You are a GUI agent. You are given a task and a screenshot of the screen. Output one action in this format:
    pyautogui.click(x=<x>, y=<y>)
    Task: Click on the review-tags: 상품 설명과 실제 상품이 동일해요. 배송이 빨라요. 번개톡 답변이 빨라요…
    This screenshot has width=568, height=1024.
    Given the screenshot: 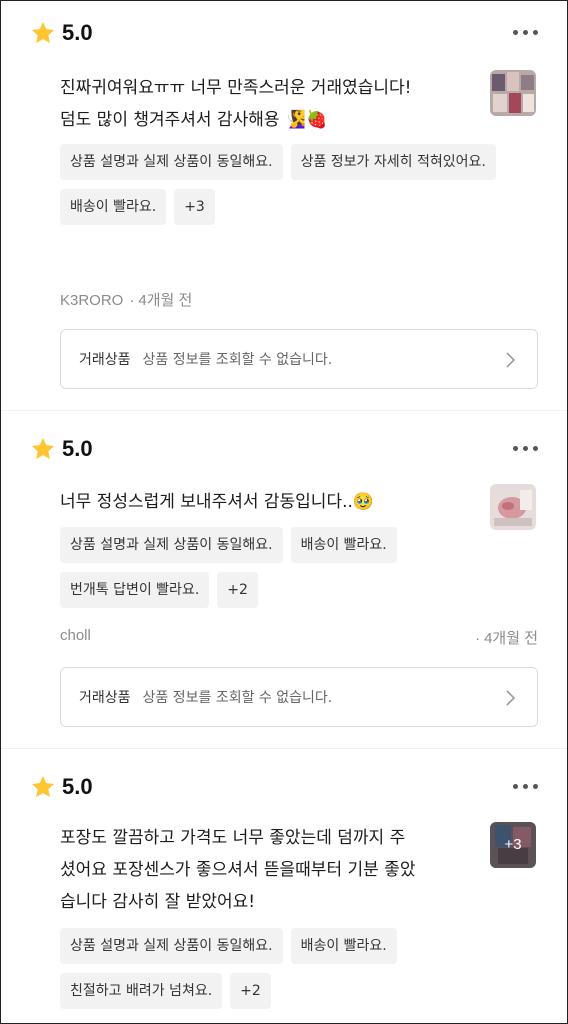 What is the action you would take?
    pyautogui.click(x=280, y=567)
    